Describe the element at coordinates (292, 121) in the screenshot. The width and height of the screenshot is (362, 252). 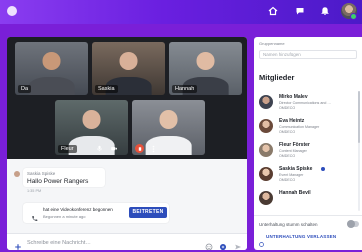
I see `member-name: Eva Heintz` at that location.